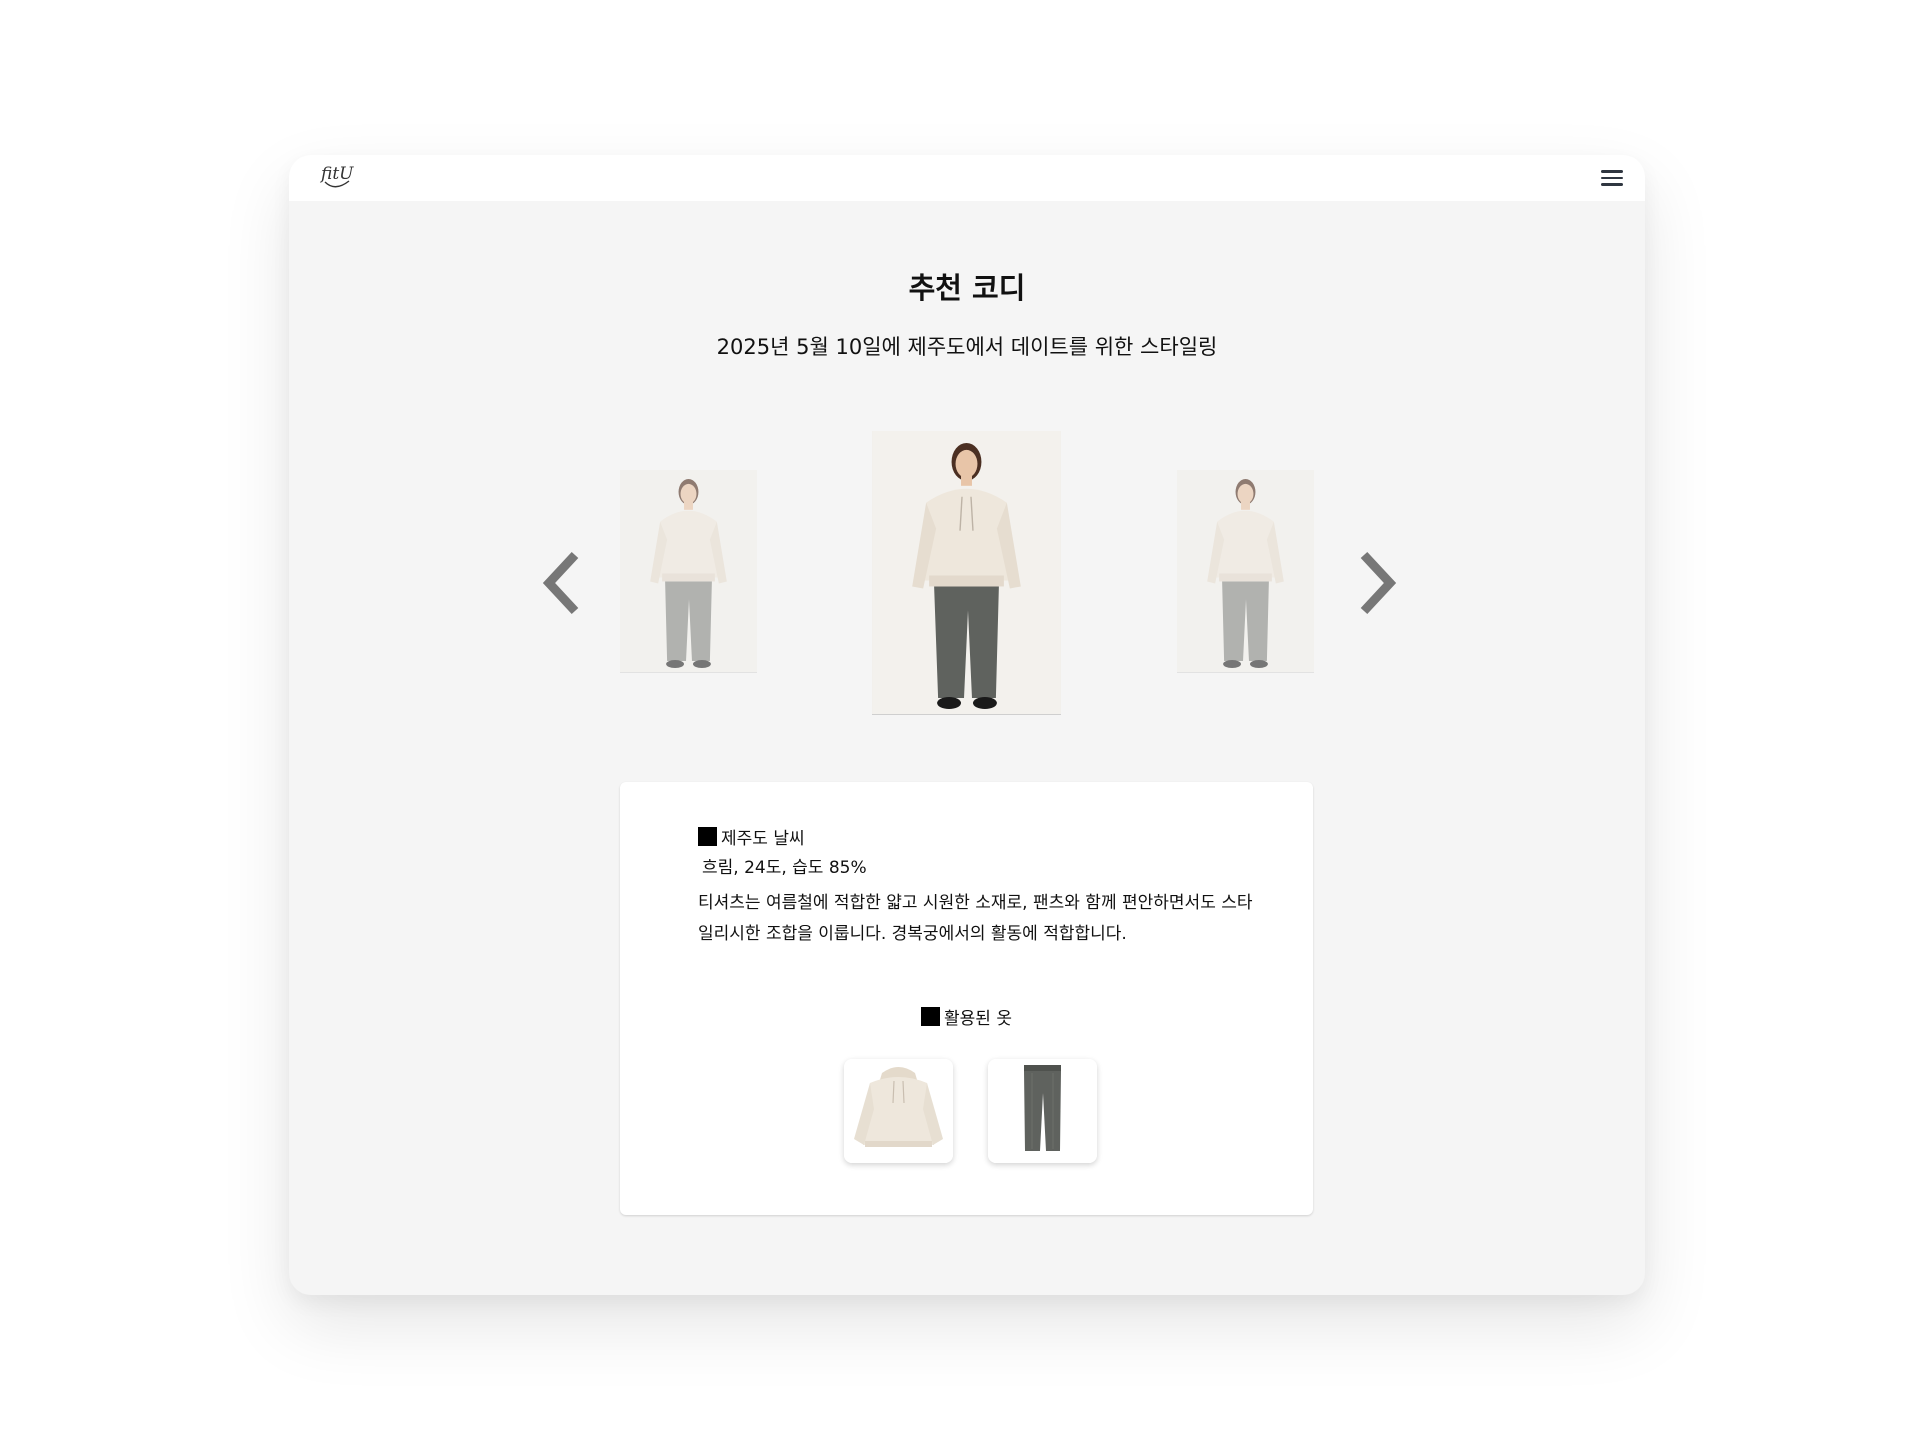 This screenshot has width=1920, height=1440. Describe the element at coordinates (978, 1019) in the screenshot. I see `clothes-heading-label: 활용된 옷` at that location.